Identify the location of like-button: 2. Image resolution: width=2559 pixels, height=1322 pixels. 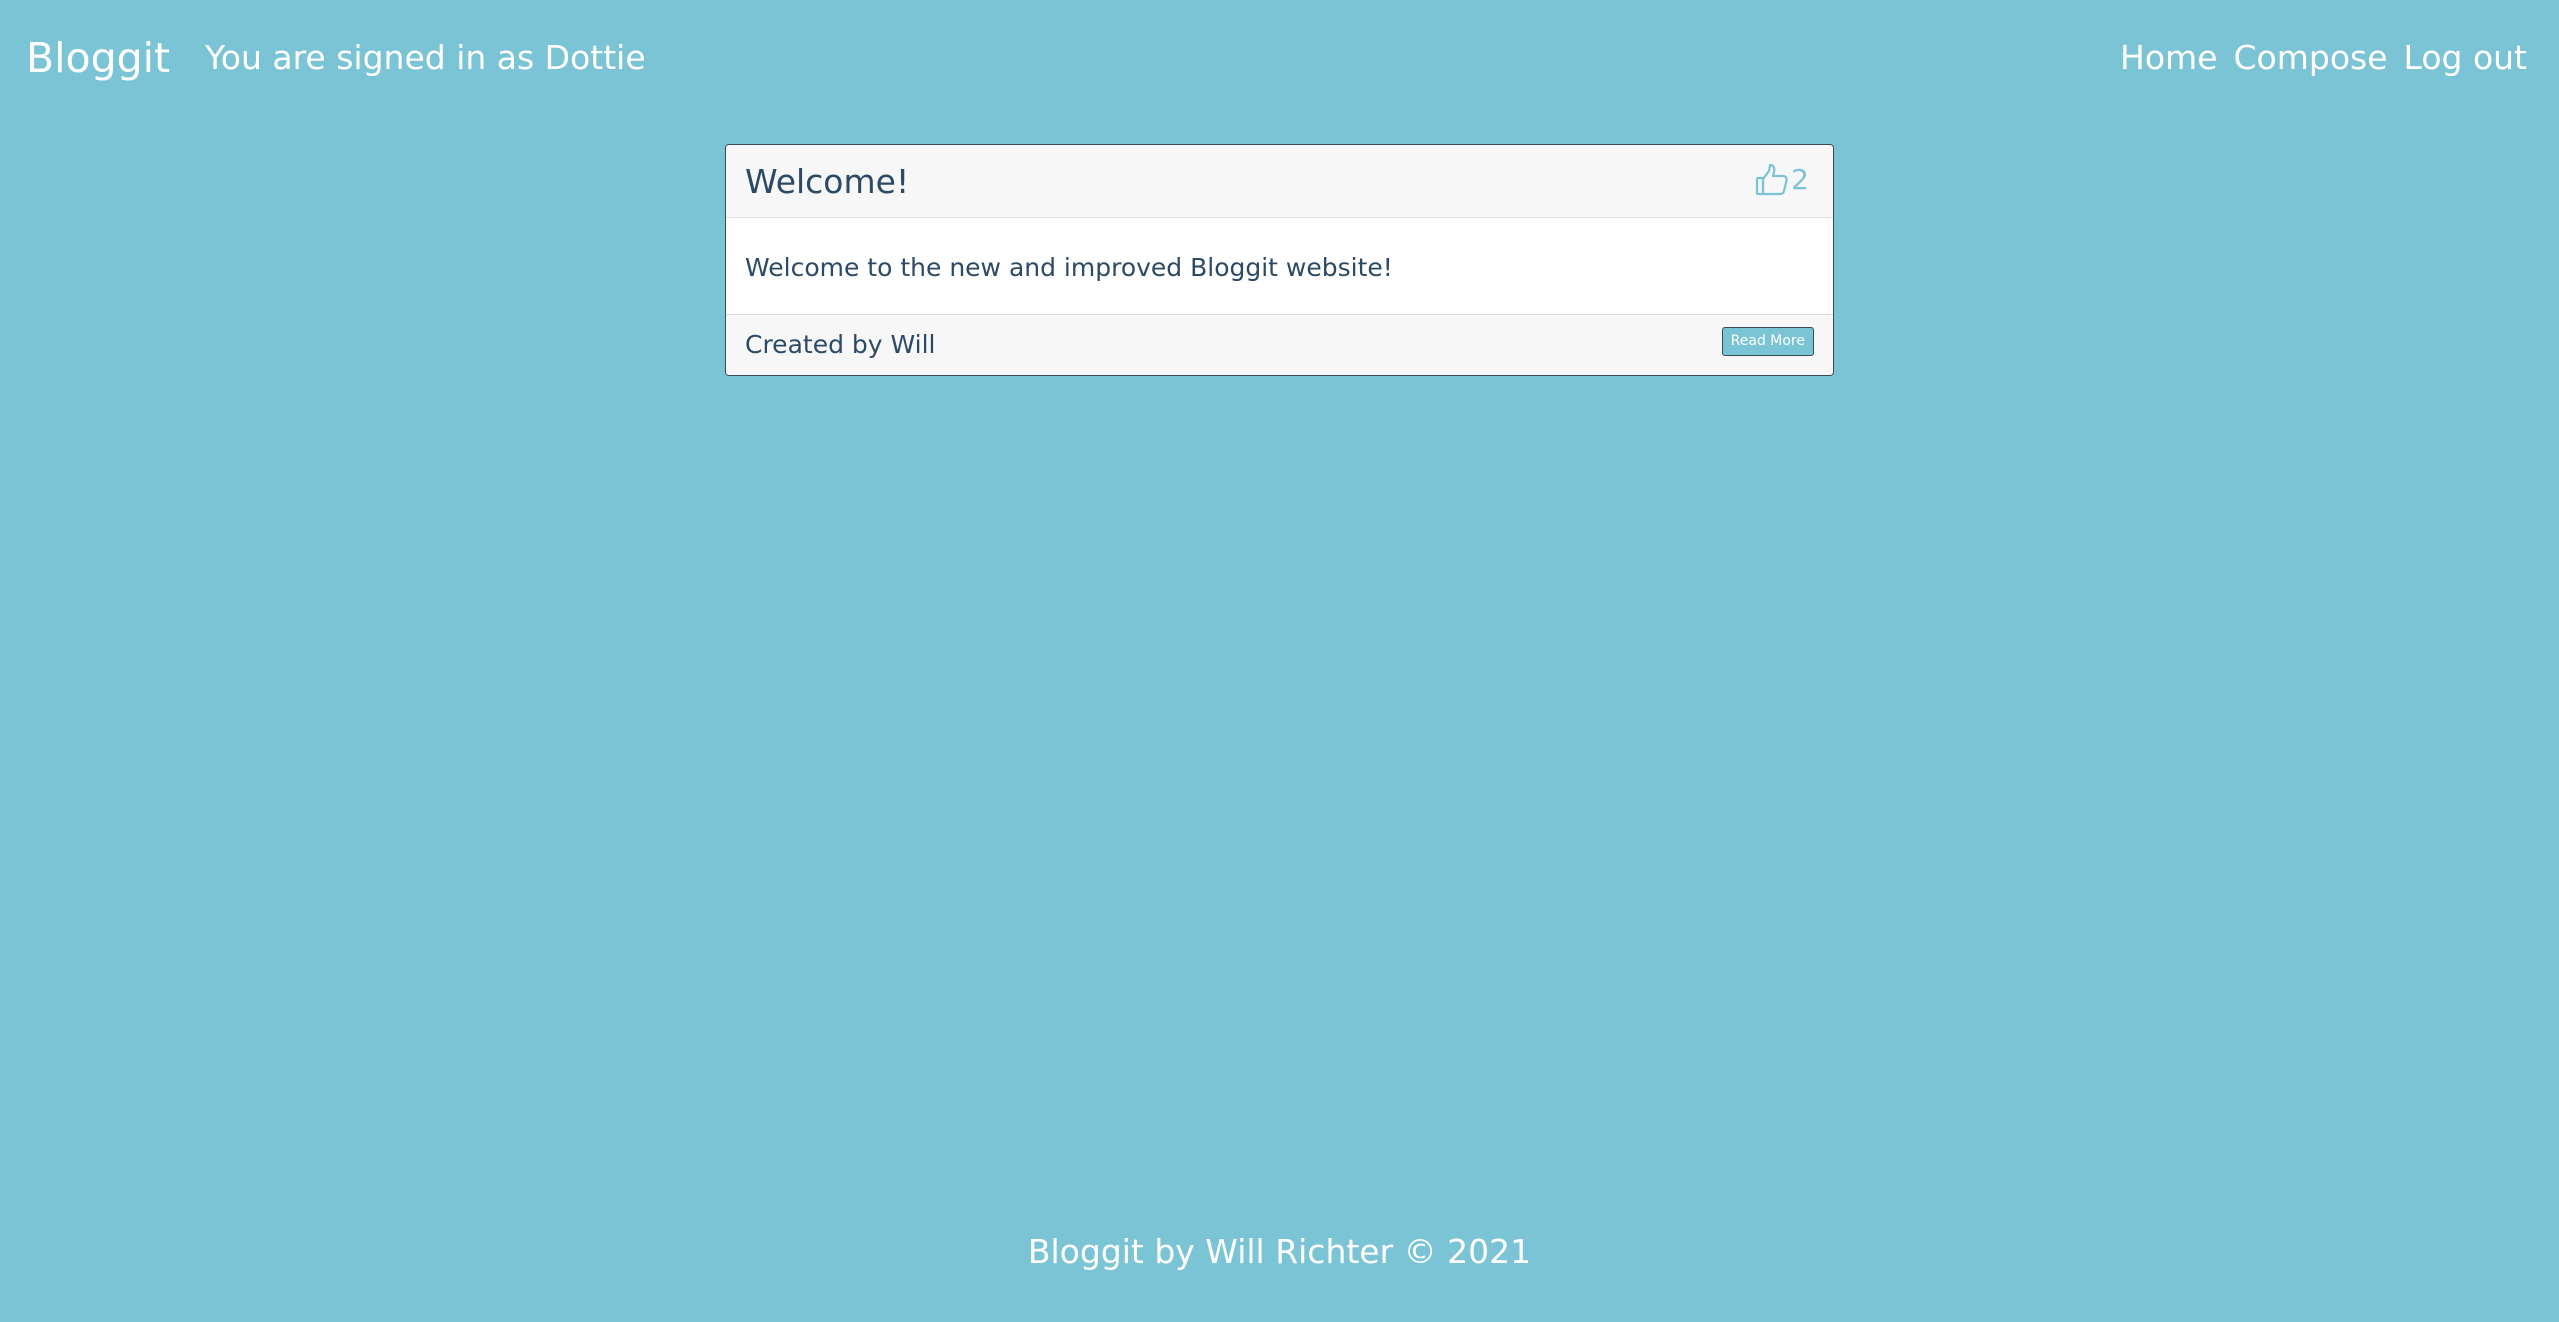
(1782, 180).